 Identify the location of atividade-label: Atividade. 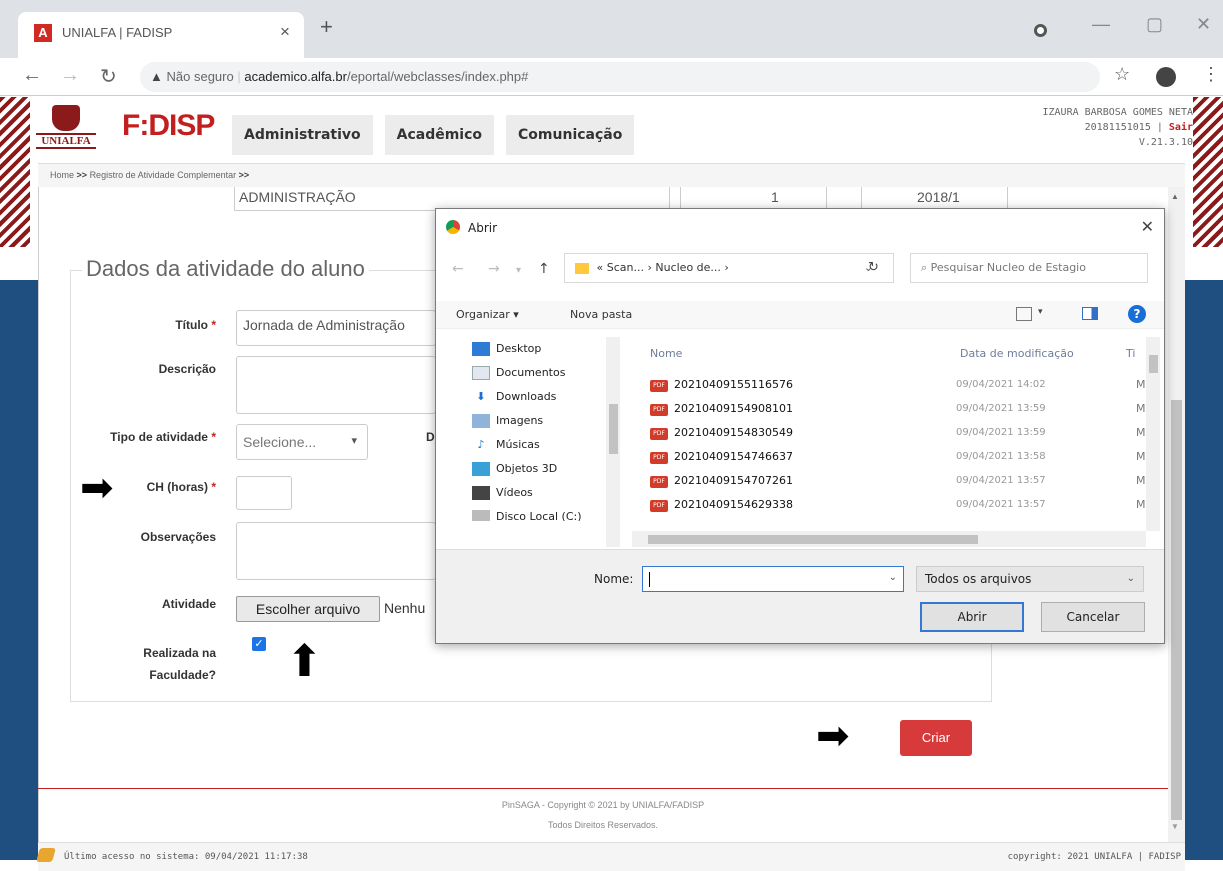
(188, 604).